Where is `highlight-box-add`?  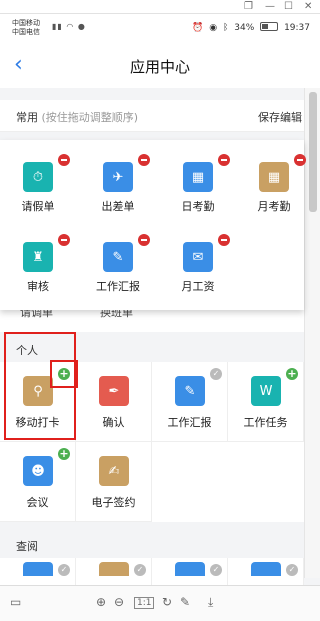 highlight-box-add is located at coordinates (64, 374).